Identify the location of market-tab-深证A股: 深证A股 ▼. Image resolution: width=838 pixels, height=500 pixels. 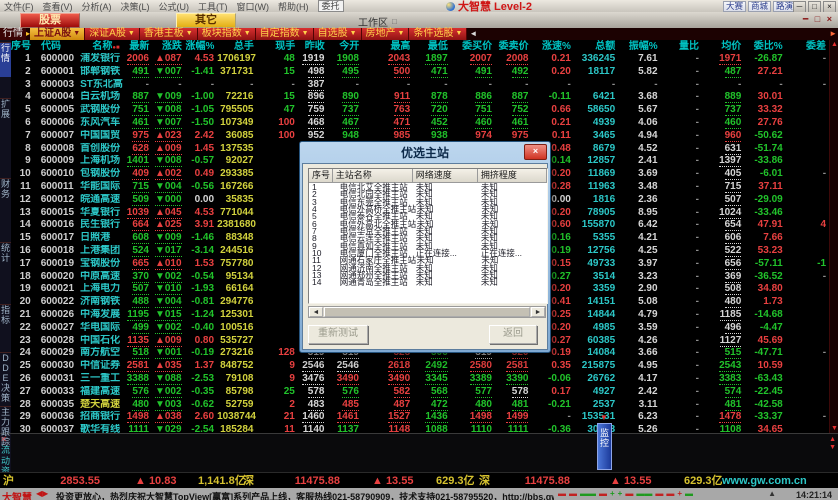
(112, 34).